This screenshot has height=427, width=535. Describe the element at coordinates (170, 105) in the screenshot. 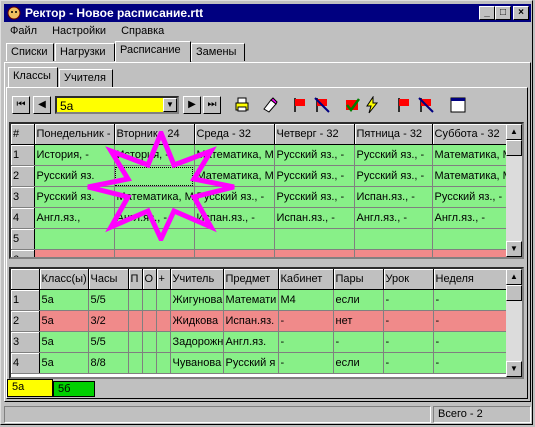

I see `chevron-down-icon: ▼` at that location.